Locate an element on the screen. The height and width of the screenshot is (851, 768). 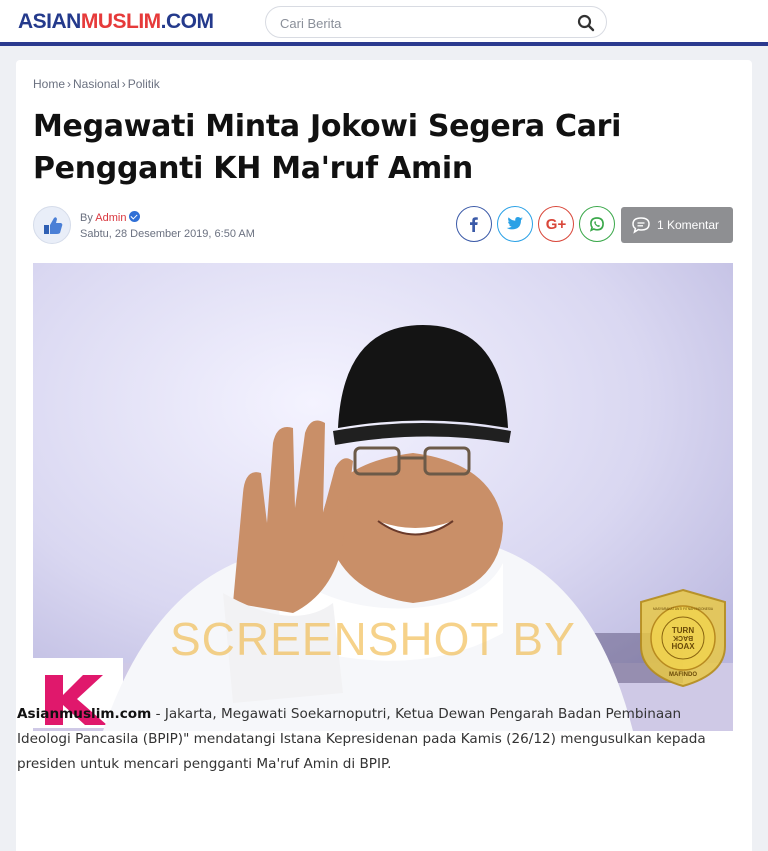
breadcrumb-politik: Politik is located at coordinates (144, 84).